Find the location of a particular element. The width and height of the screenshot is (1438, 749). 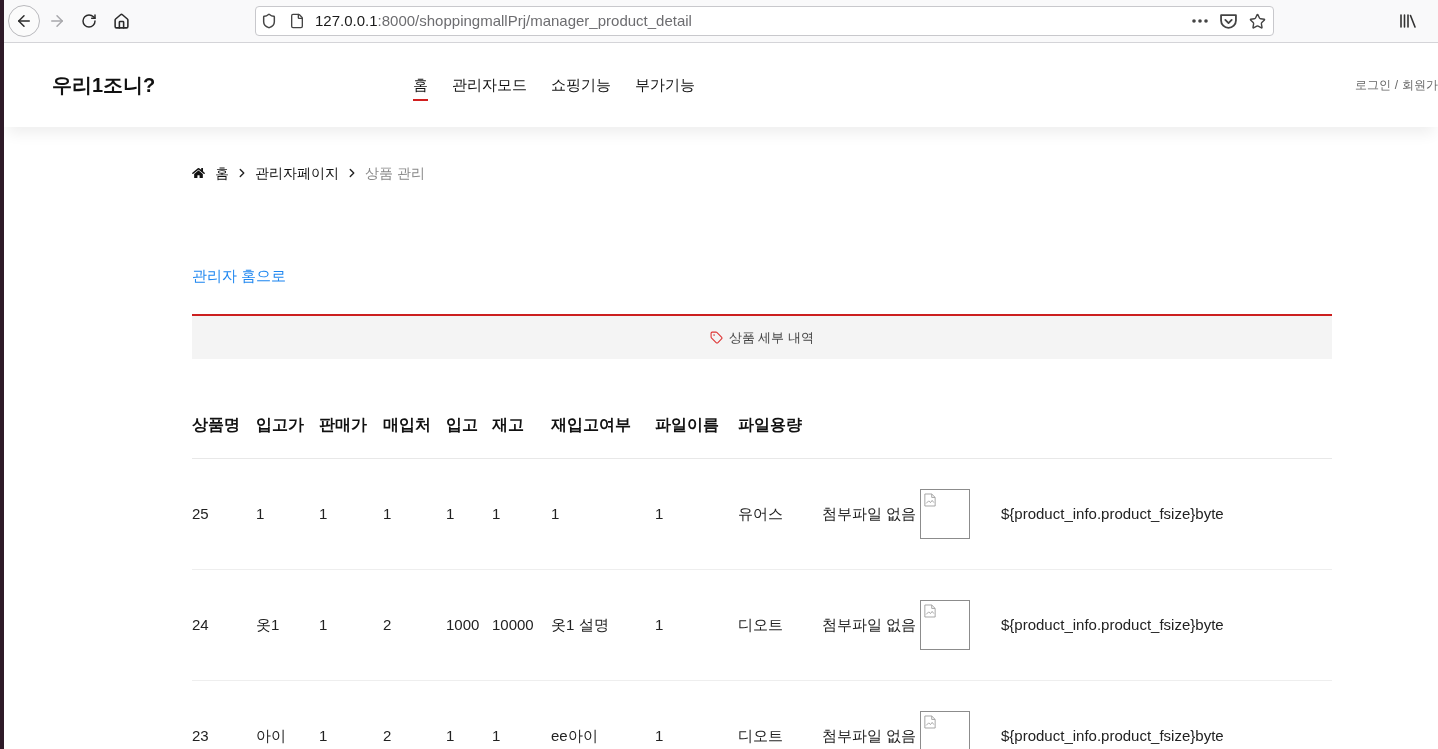

table-cell: 옷1 is located at coordinates (268, 624).